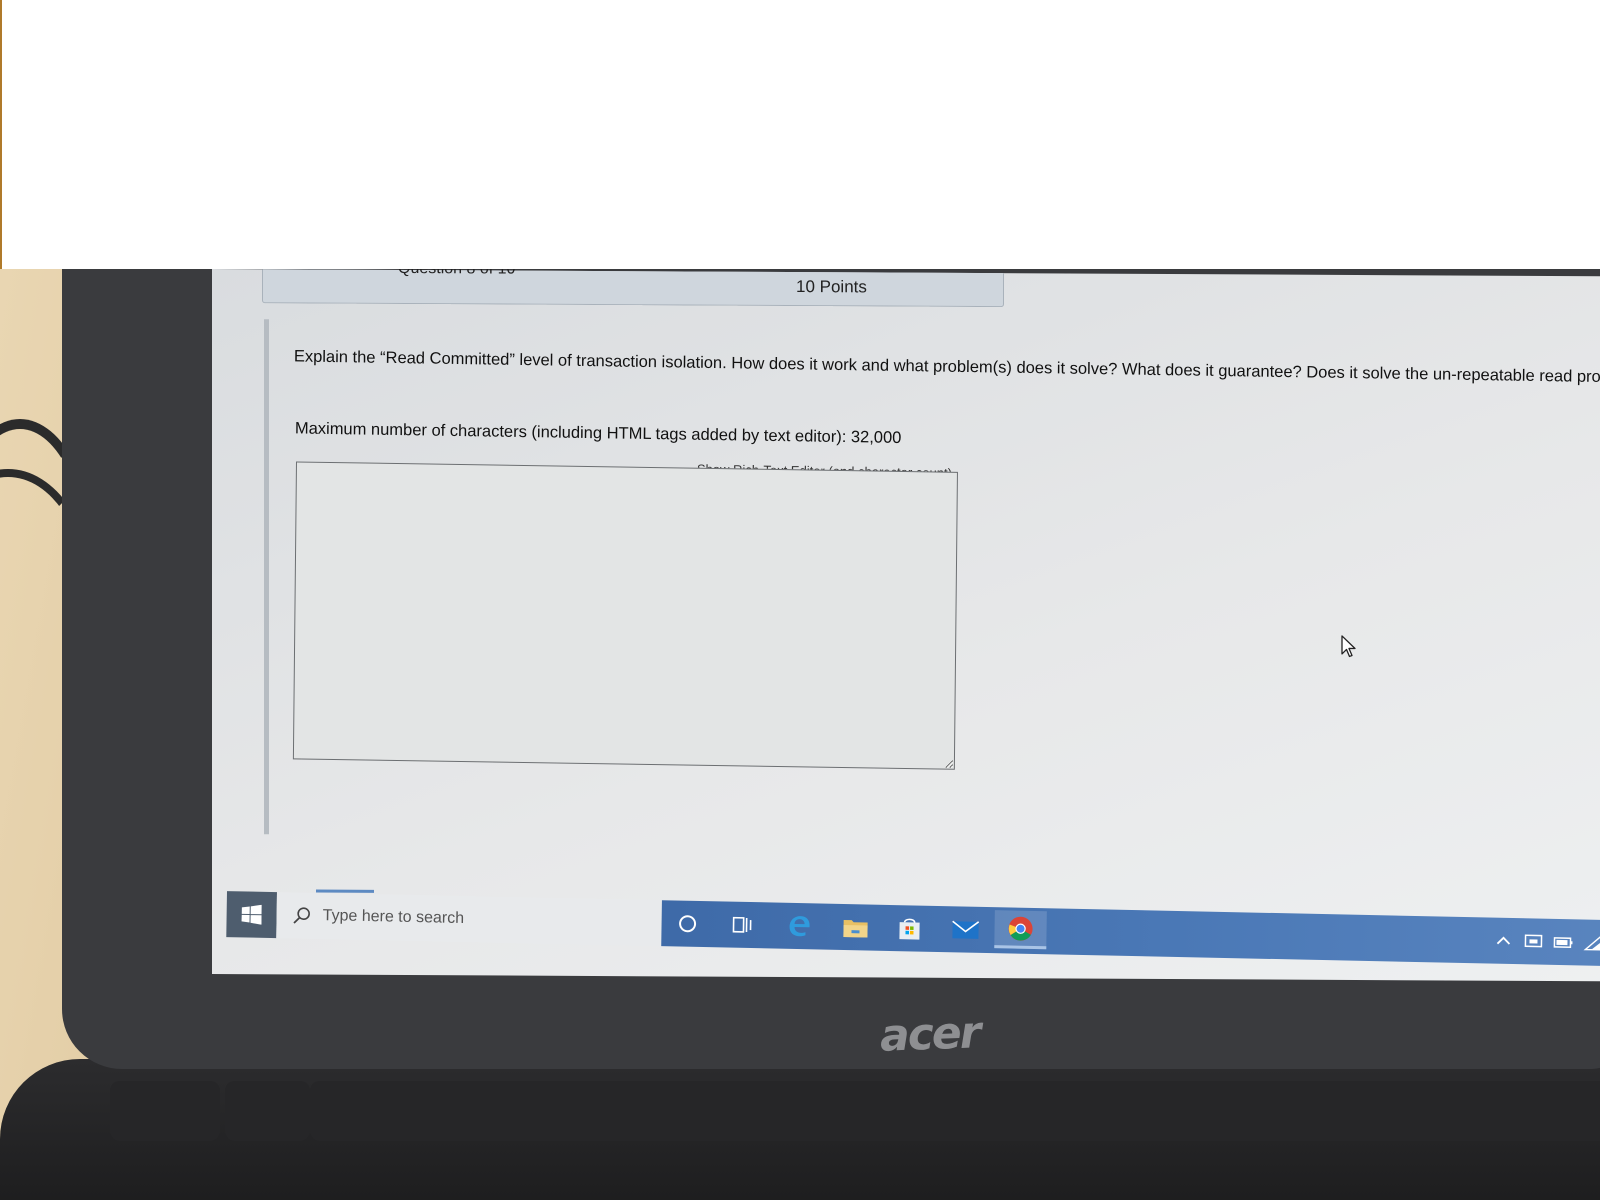 The width and height of the screenshot is (1600, 1200). I want to click on file-explorer-icon, so click(855, 927).